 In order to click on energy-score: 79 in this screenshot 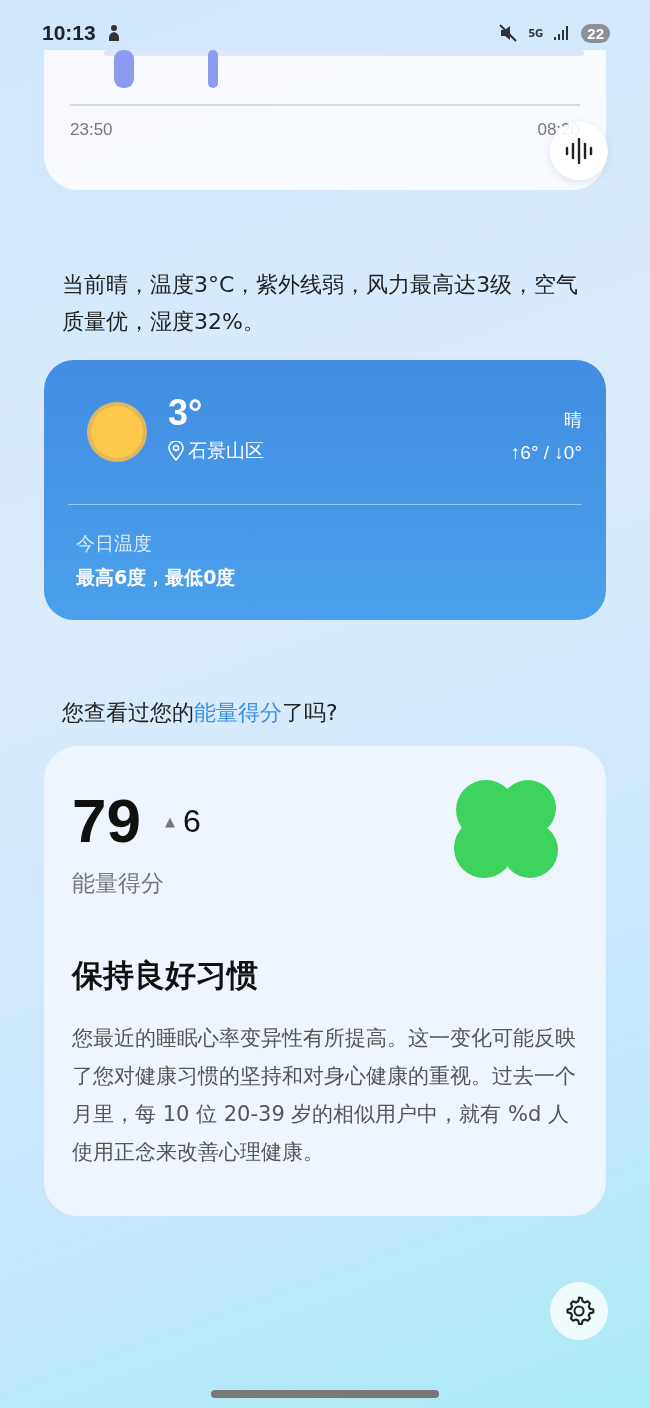, I will do `click(106, 821)`.